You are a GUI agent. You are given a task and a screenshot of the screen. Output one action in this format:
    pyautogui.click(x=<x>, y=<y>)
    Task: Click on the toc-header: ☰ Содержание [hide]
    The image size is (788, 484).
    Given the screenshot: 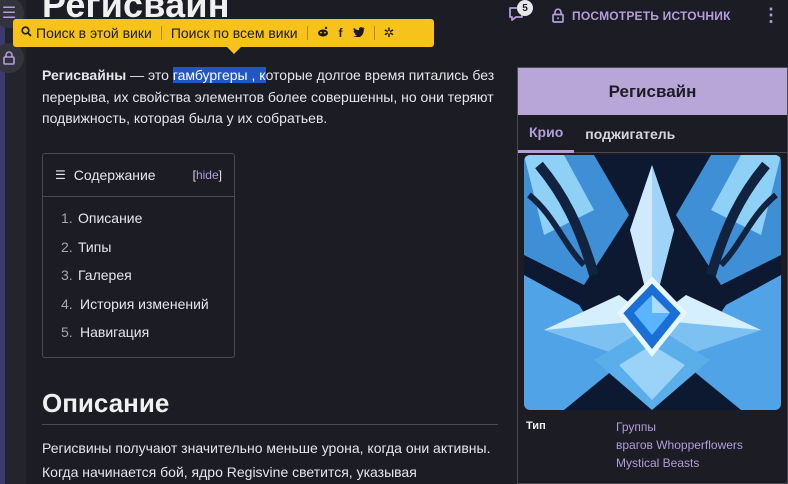 What is the action you would take?
    pyautogui.click(x=138, y=175)
    